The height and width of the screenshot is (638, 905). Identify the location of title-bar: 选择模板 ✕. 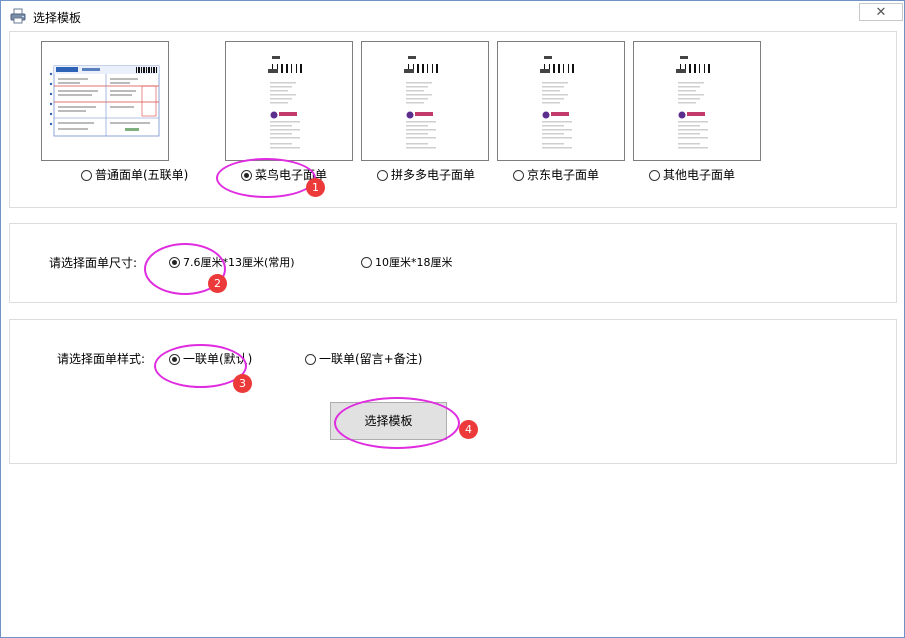
(452, 16).